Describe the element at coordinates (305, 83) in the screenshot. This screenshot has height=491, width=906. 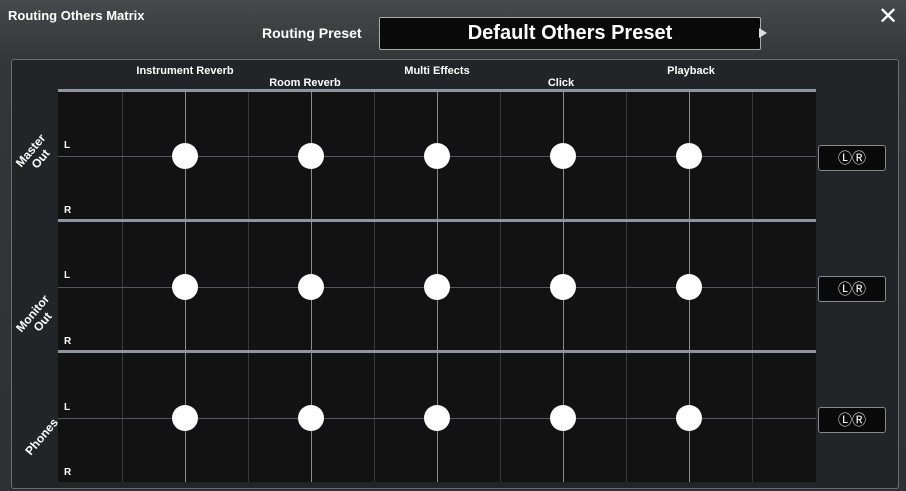
I see `column-header-room-reverb: Room Reverb` at that location.